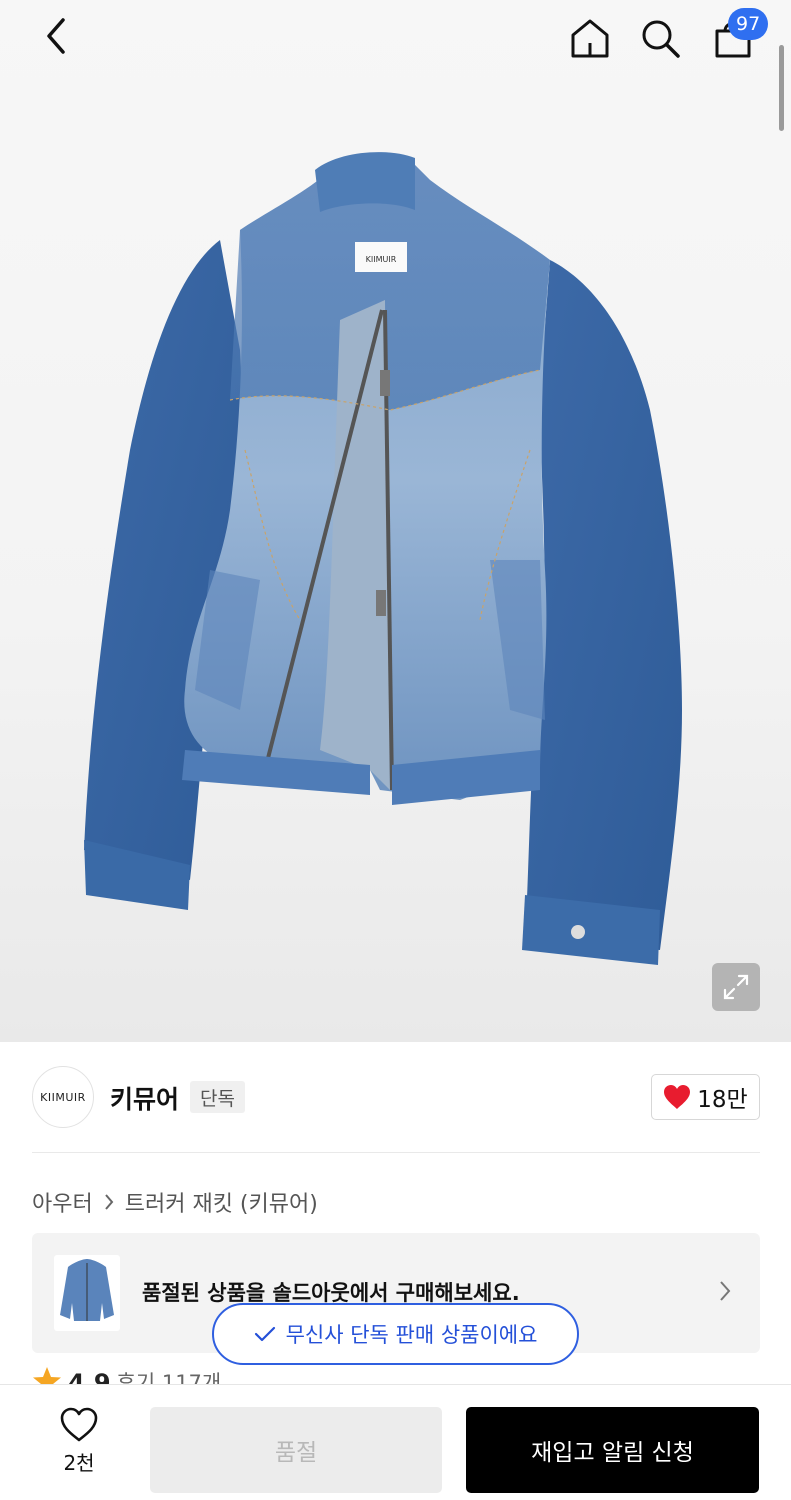 The image size is (791, 1500). What do you see at coordinates (590, 38) in the screenshot?
I see `home-icon` at bounding box center [590, 38].